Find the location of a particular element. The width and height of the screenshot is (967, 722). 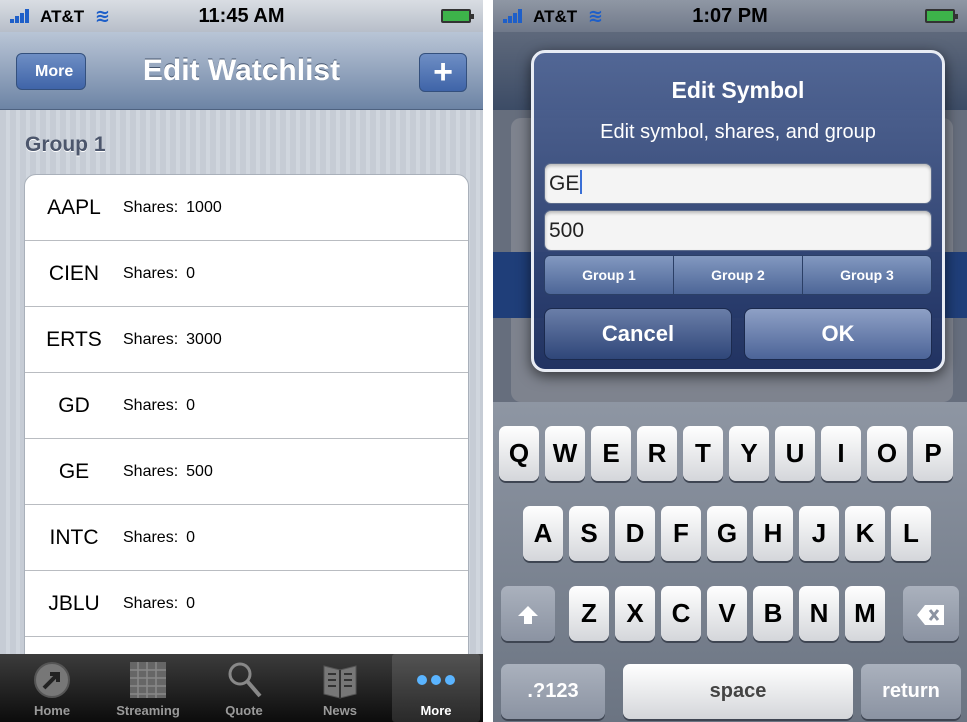

key-z: Z is located at coordinates (589, 613).